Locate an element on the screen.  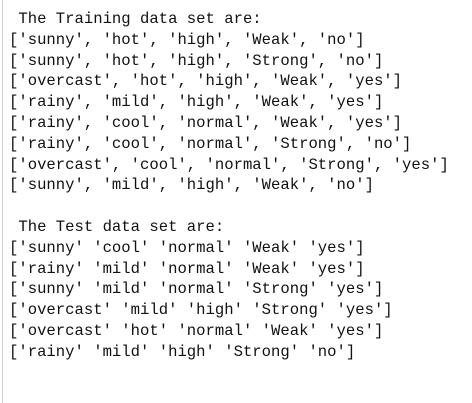
test-title: The Test data set are: is located at coordinates (117, 226).